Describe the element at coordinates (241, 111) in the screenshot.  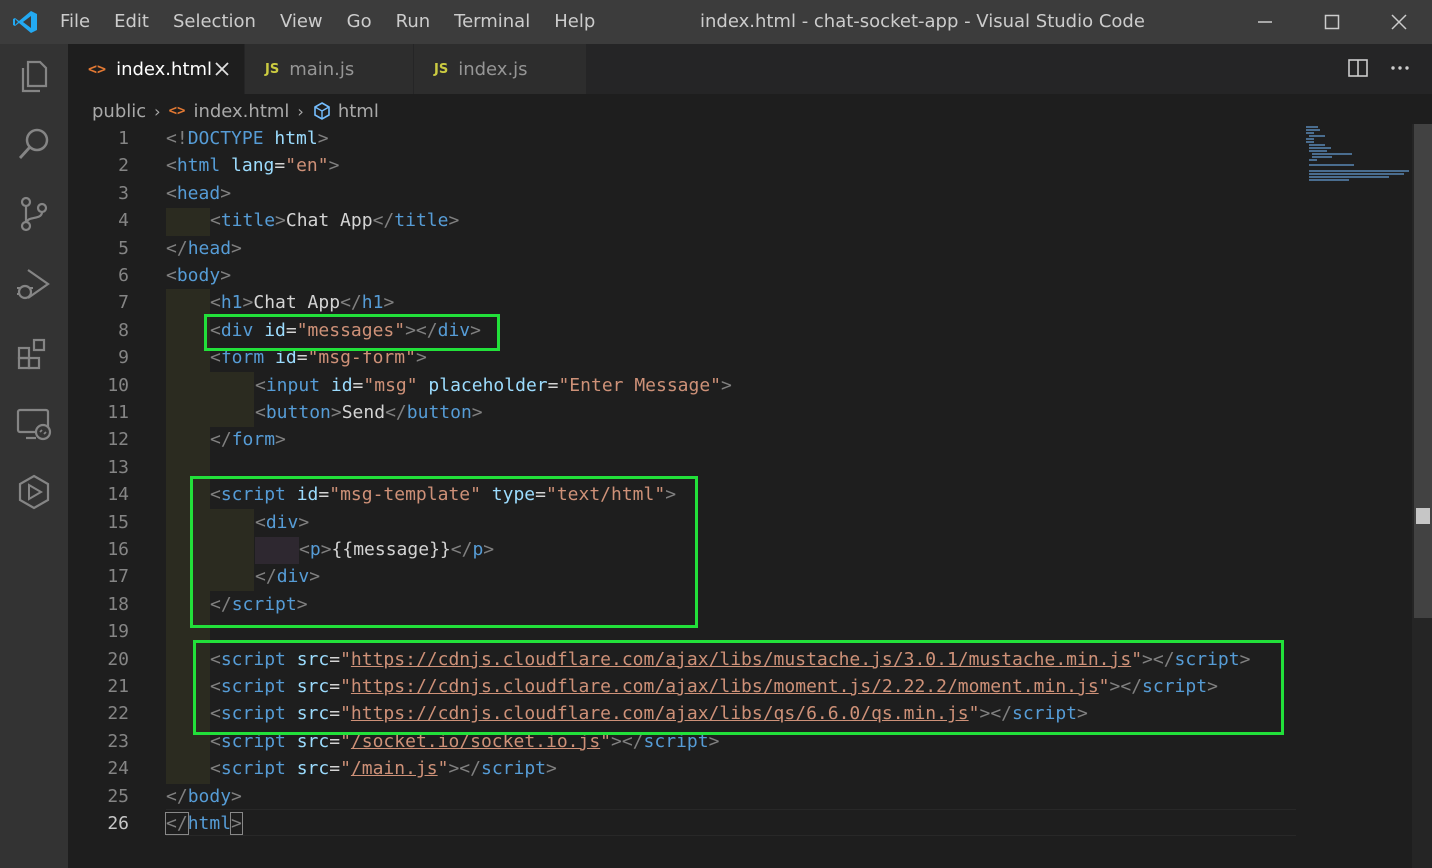
I see `breadcrumb-file: index.html` at that location.